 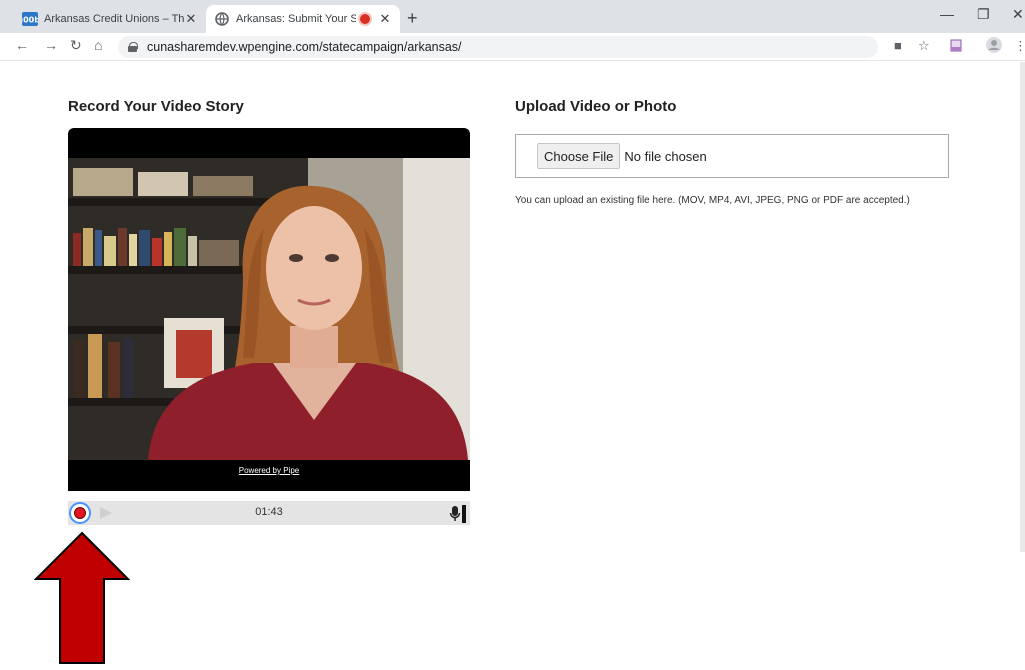 I want to click on reload-icon: ↻, so click(x=76, y=45).